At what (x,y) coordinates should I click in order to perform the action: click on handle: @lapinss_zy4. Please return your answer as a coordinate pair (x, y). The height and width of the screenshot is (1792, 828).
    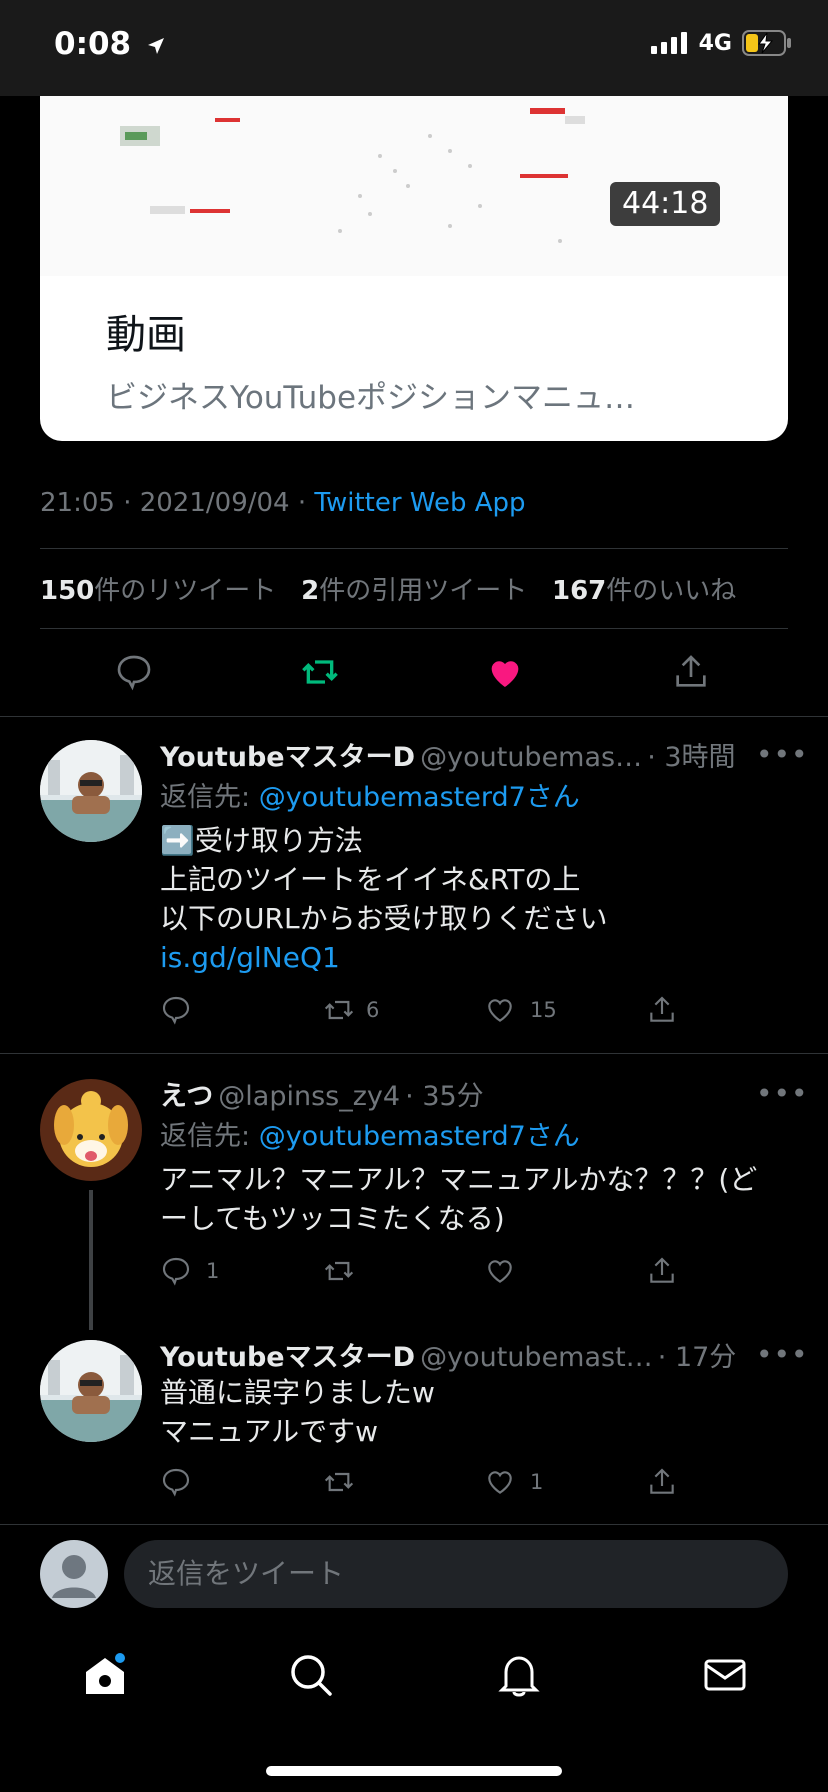
    Looking at the image, I should click on (309, 1096).